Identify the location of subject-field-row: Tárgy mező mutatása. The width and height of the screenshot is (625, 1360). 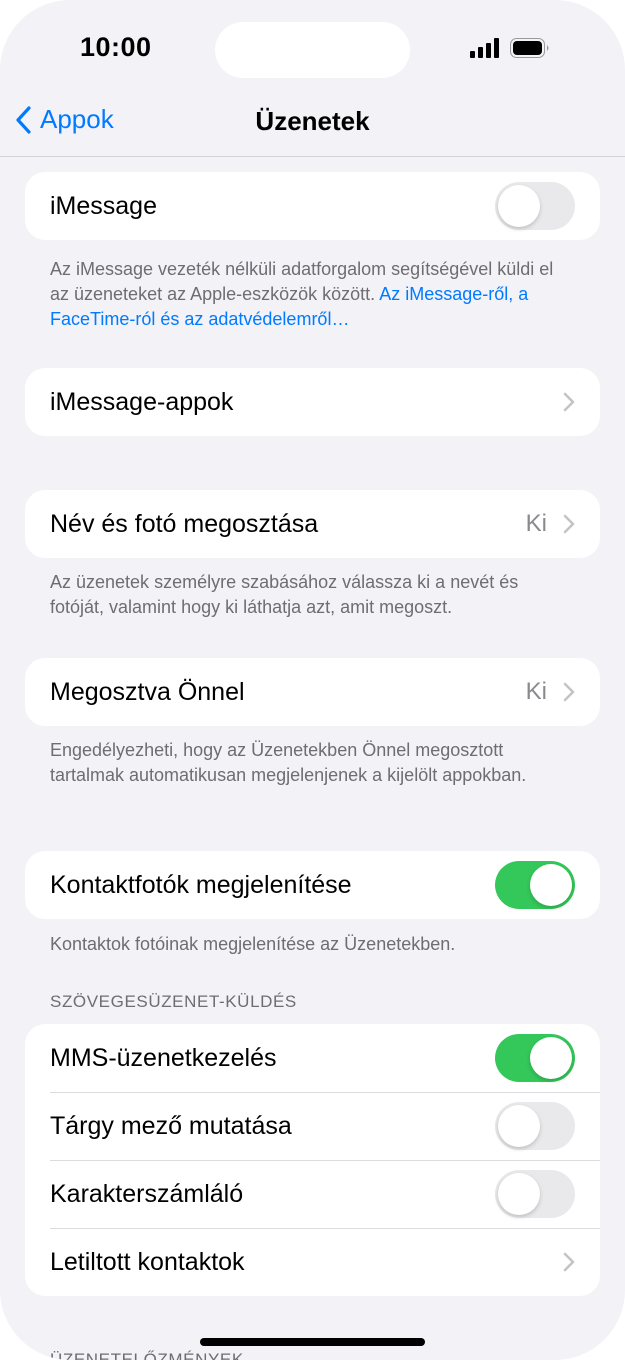
(312, 1126).